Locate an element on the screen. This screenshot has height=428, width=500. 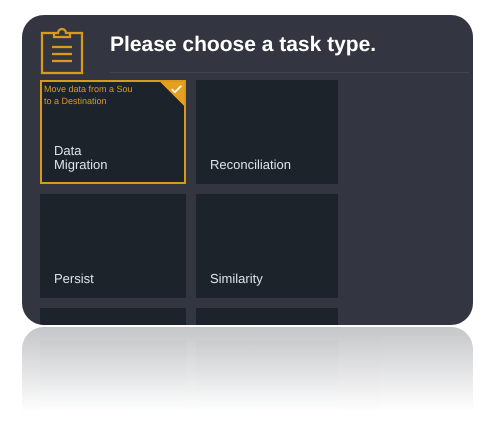
tile-label: Reconciliation is located at coordinates (251, 165).